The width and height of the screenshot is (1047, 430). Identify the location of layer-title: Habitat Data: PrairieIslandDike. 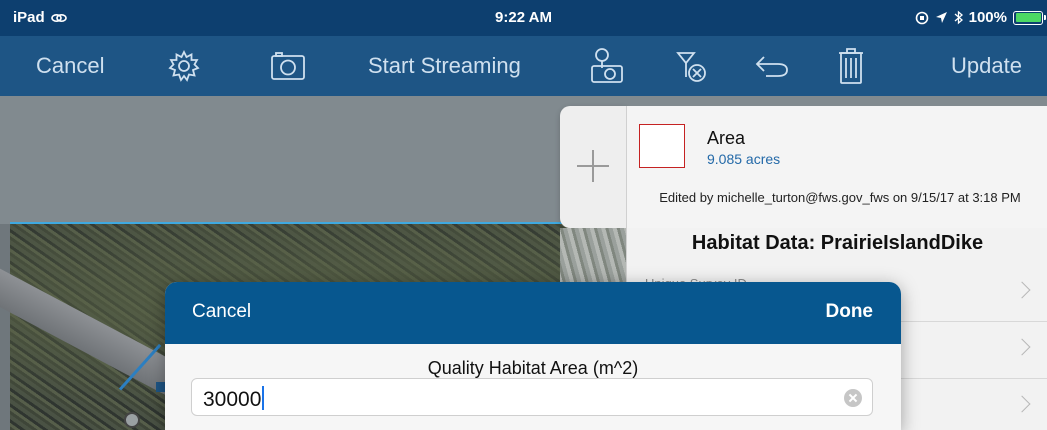
(837, 243).